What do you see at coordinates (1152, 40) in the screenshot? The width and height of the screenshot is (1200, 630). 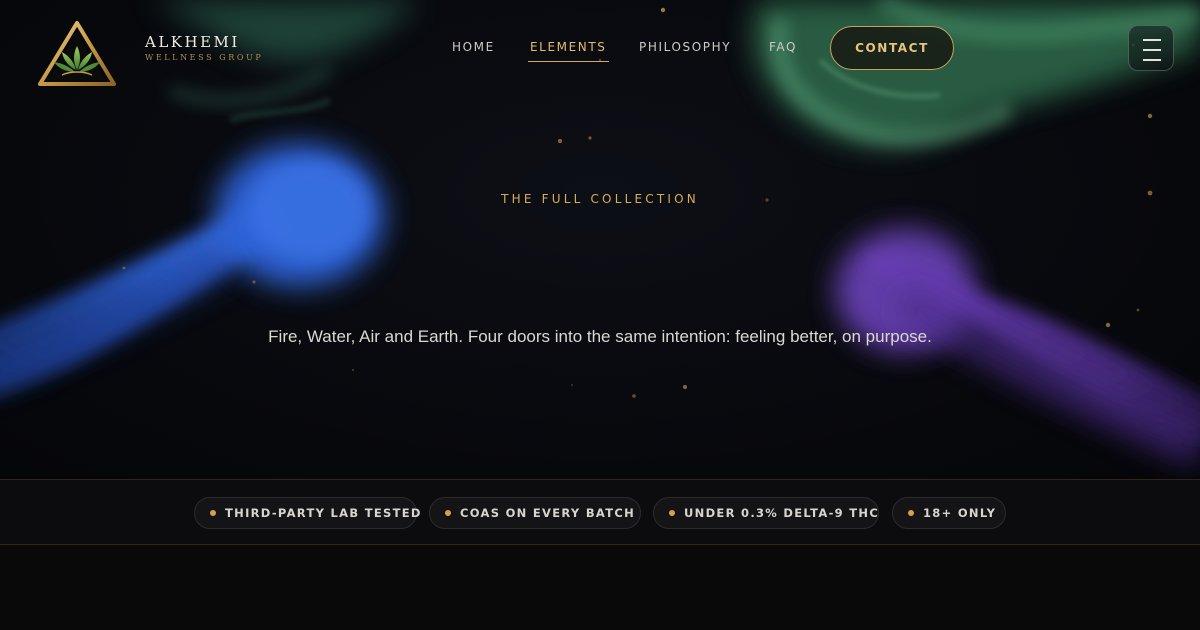 I see `menu-bar-top` at bounding box center [1152, 40].